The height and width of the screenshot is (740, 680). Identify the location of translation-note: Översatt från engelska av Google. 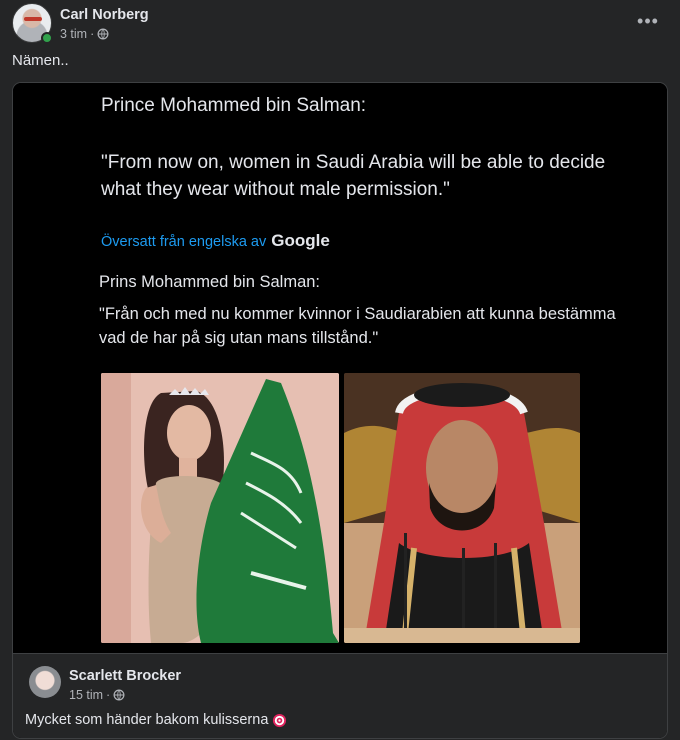
(215, 241).